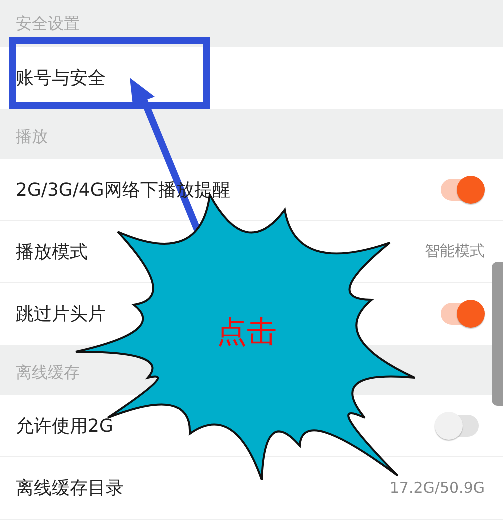 The image size is (503, 520). What do you see at coordinates (48, 373) in the screenshot?
I see `section-header: 离线缓存` at bounding box center [48, 373].